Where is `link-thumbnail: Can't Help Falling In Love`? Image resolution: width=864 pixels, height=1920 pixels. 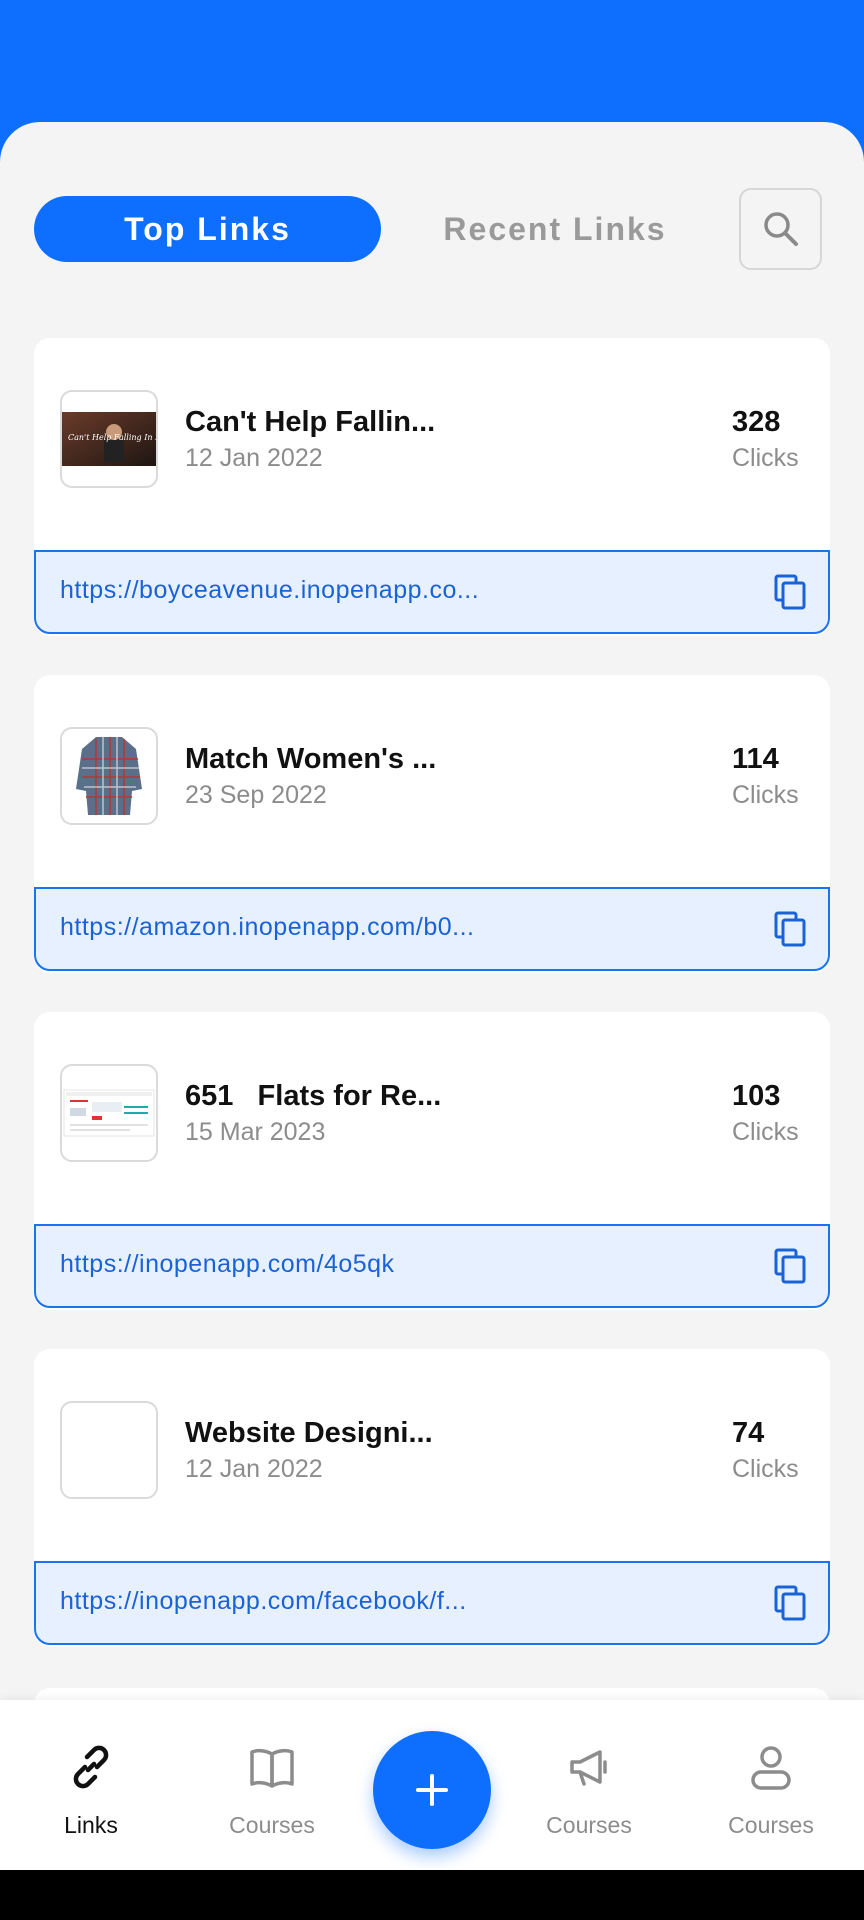 link-thumbnail: Can't Help Falling In Love is located at coordinates (109, 439).